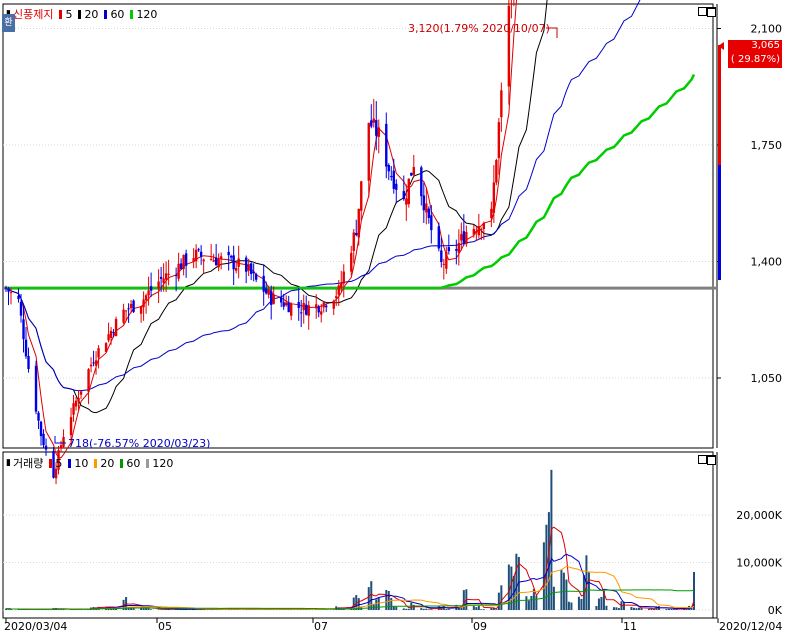 This screenshot has height=633, width=785. I want to click on price-panel-maximize-button, so click(711, 12).